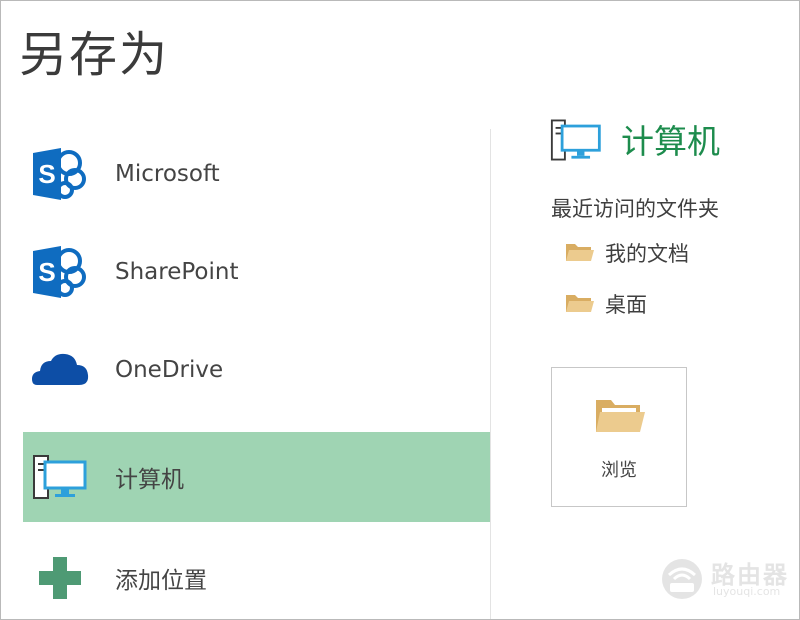  Describe the element at coordinates (619, 470) in the screenshot. I see `browse-label: 浏览` at that location.